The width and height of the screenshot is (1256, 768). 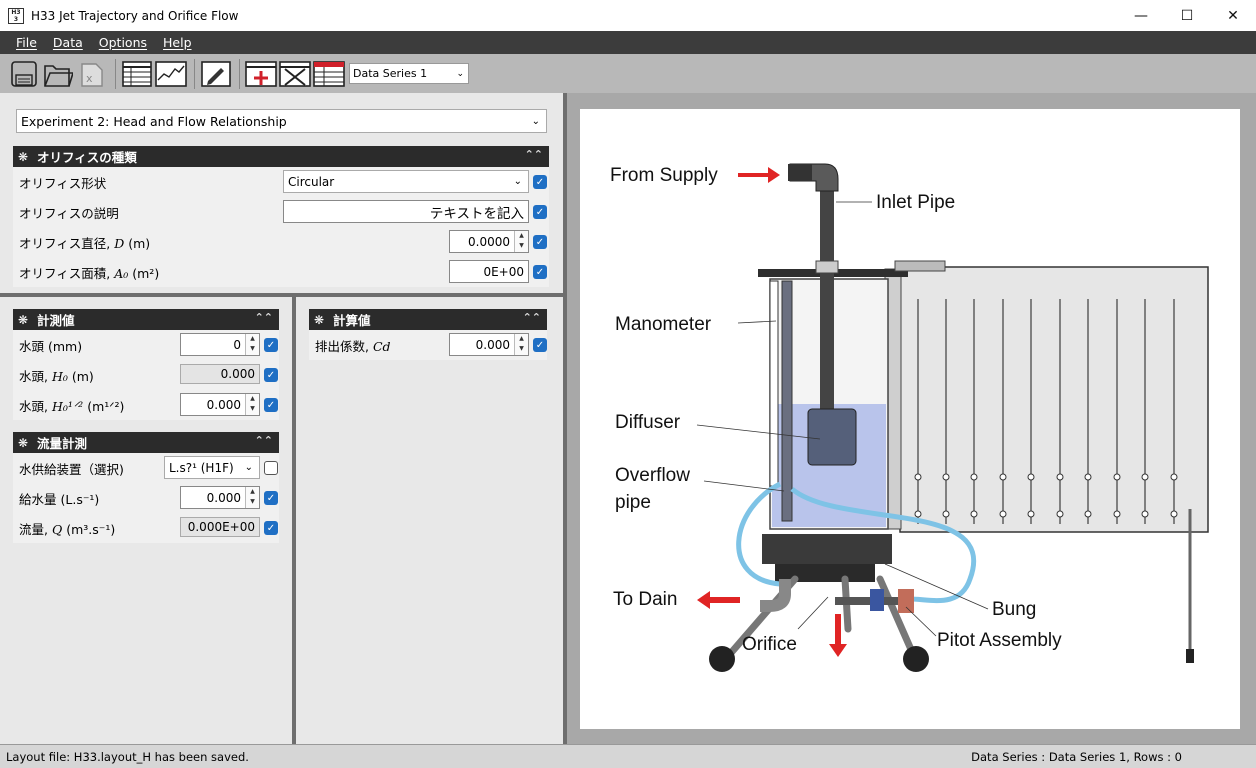 What do you see at coordinates (329, 74) in the screenshot?
I see `series-table-button` at bounding box center [329, 74].